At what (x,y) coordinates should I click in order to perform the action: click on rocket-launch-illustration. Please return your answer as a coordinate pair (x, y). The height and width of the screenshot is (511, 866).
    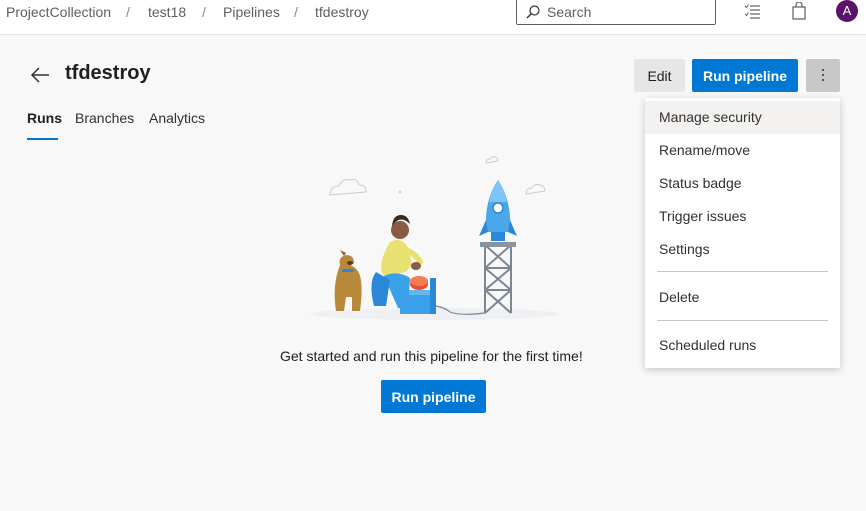
    Looking at the image, I should click on (435, 238).